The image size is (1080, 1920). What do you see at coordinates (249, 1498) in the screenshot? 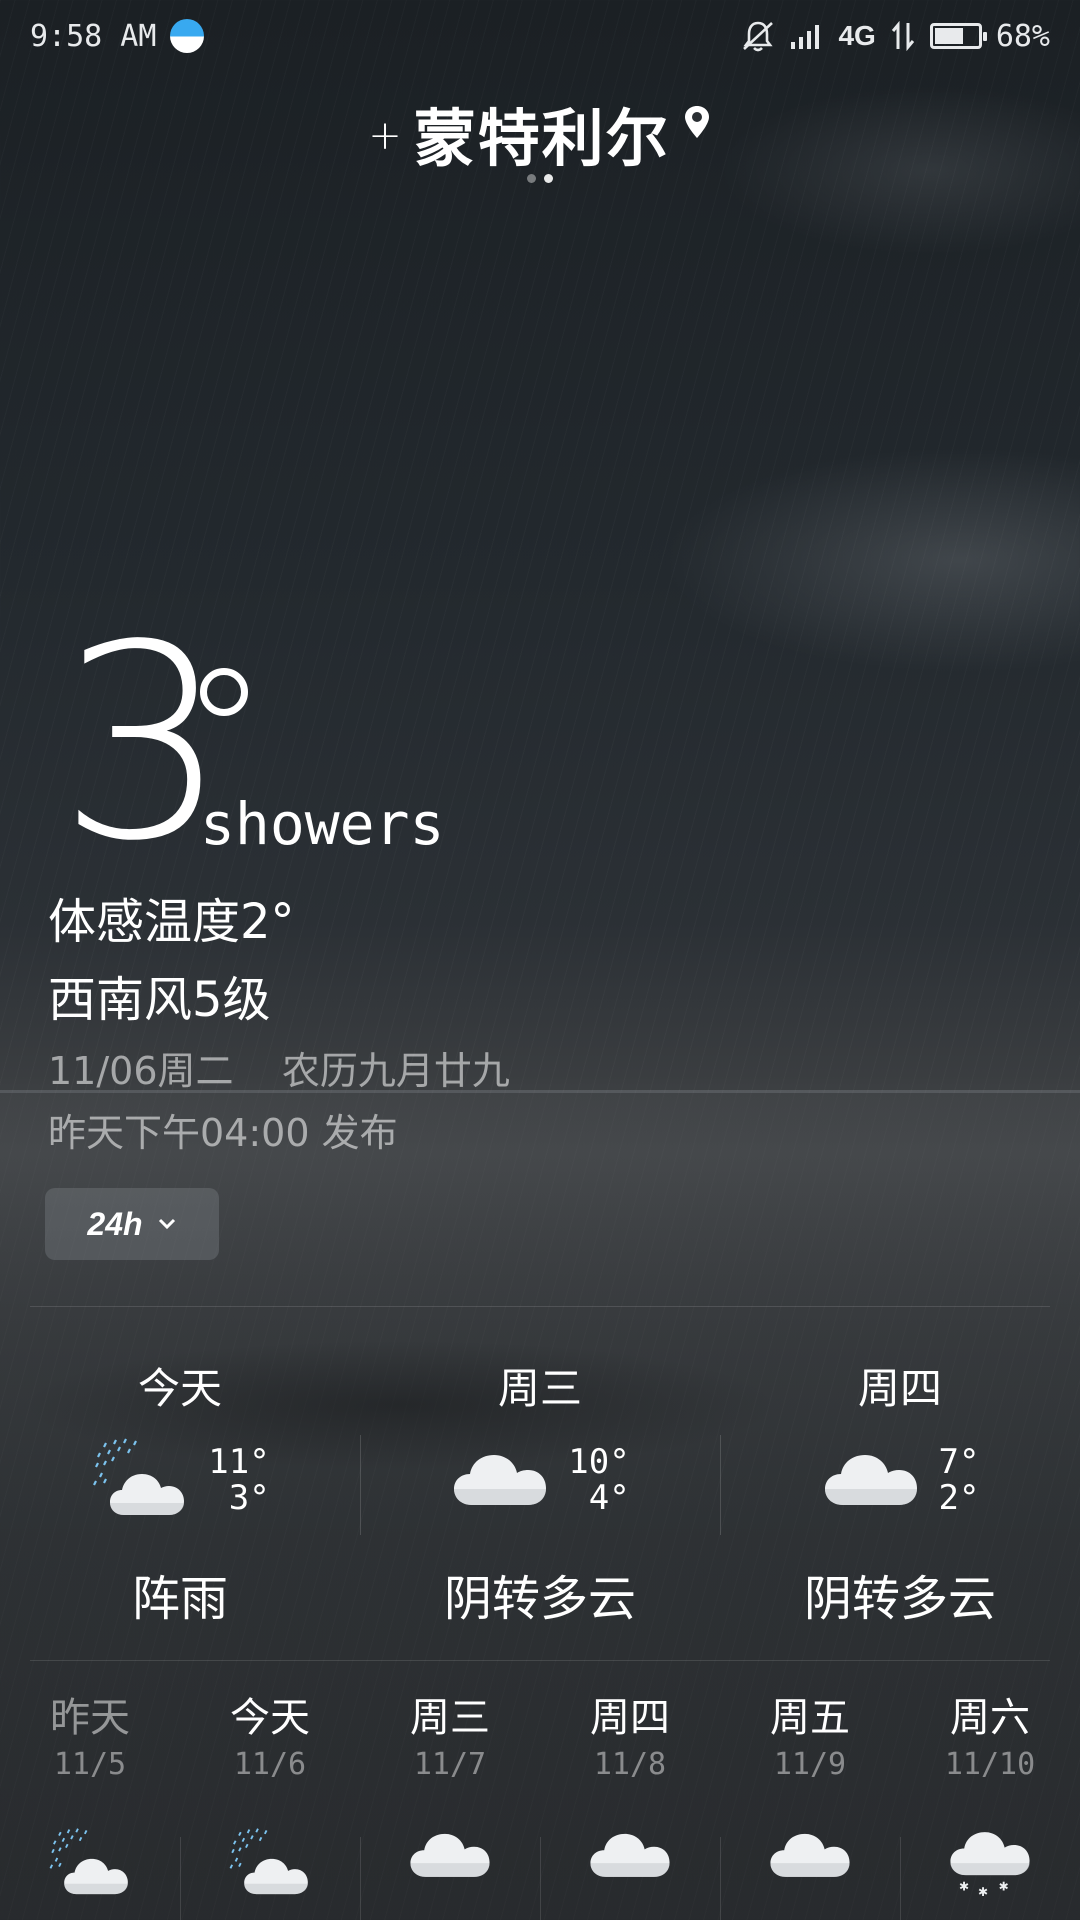
I see `low-temp: 3°` at bounding box center [249, 1498].